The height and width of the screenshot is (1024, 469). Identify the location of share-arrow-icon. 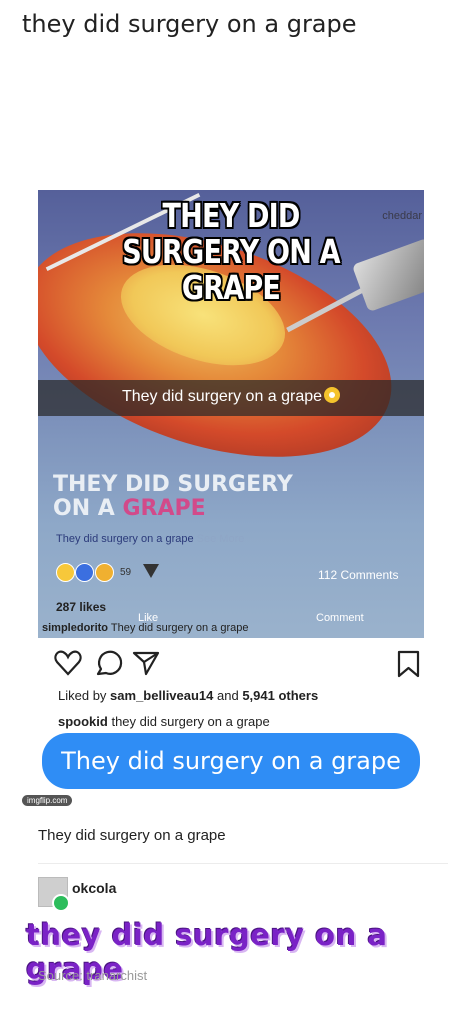
(151, 571).